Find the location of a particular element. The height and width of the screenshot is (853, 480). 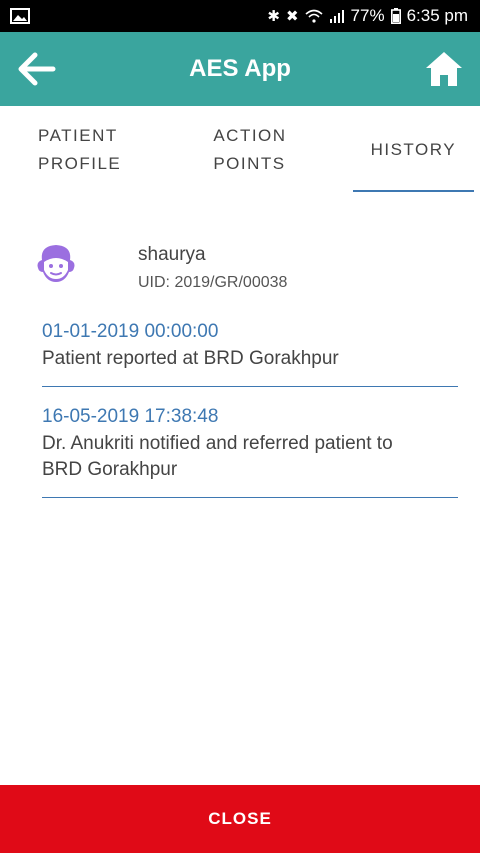

patient-name: shaurya is located at coordinates (172, 254).